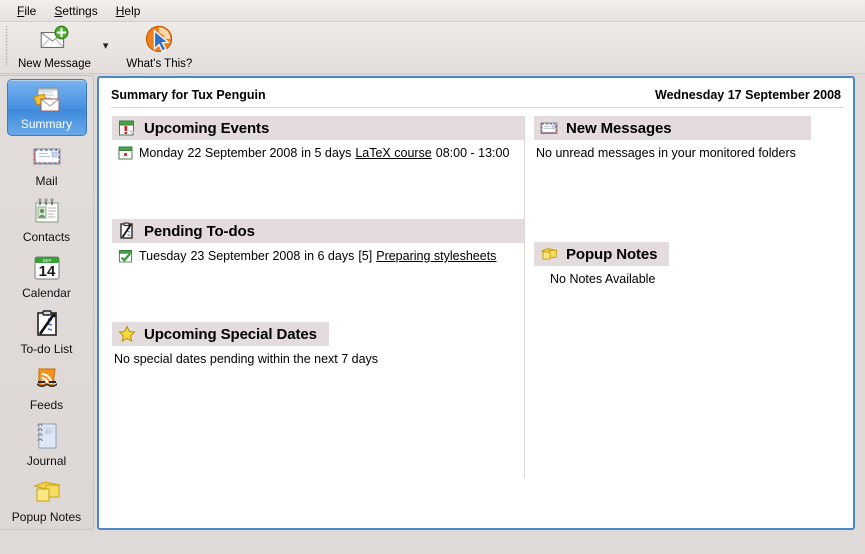 This screenshot has height=554, width=865. Describe the element at coordinates (45, 99) in the screenshot. I see `summary-icon` at that location.